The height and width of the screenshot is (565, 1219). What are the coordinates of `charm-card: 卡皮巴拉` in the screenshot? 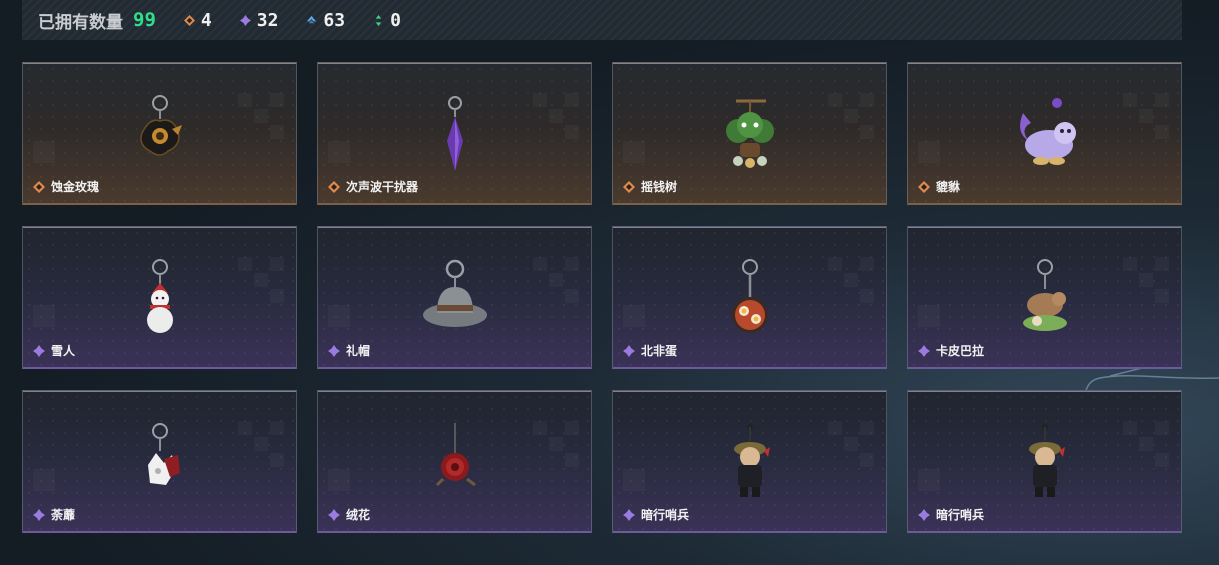 It's located at (1044, 297).